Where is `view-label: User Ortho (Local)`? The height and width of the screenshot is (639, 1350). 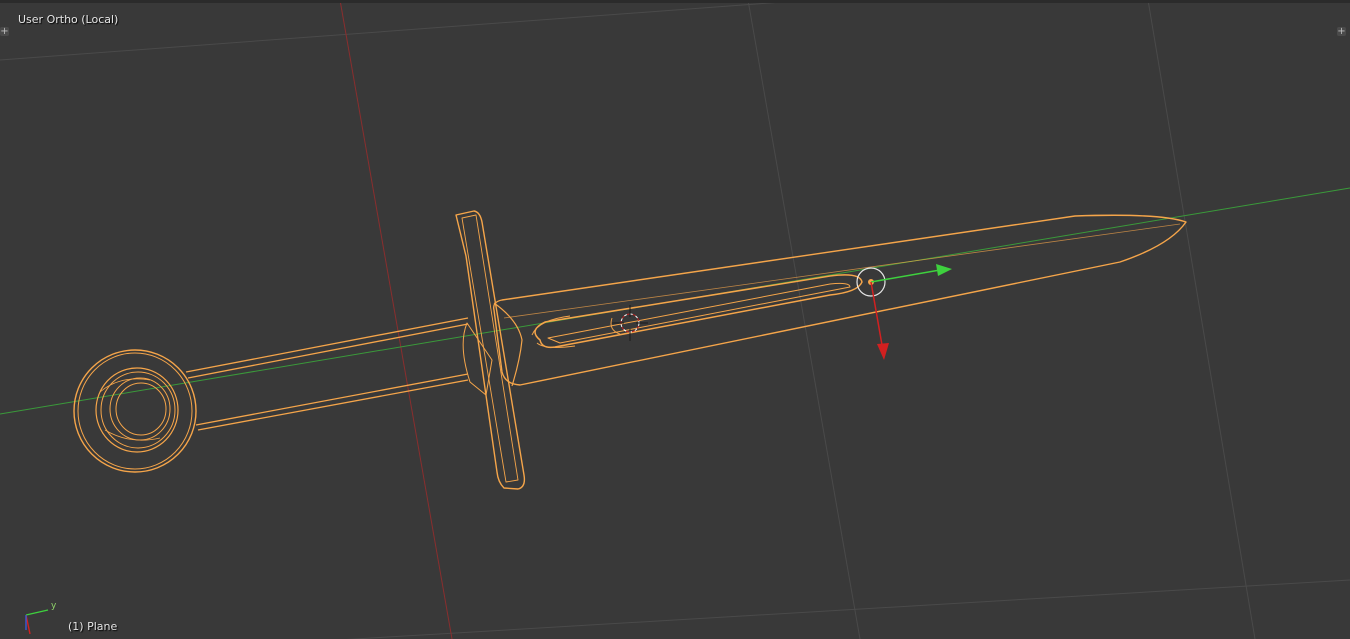 view-label: User Ortho (Local) is located at coordinates (68, 19).